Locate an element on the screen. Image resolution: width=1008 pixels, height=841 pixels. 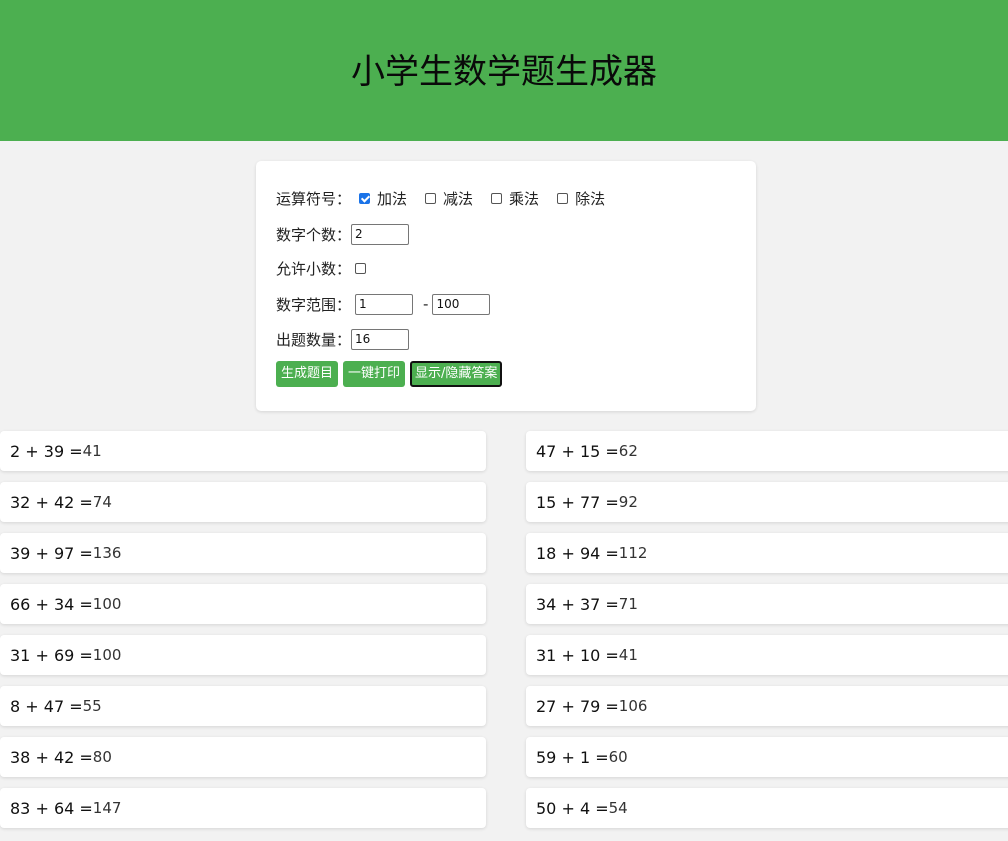
generate-button: 生成题目 is located at coordinates (307, 374).